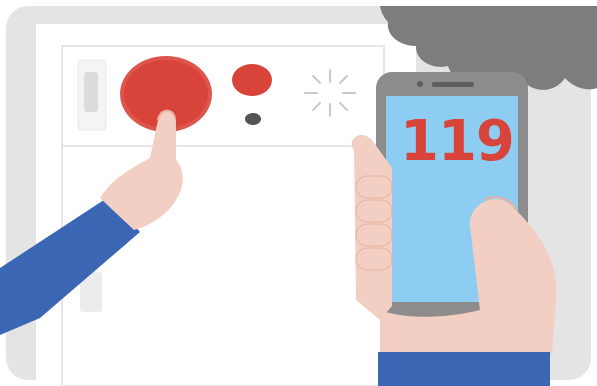  I want to click on right-sleeve, so click(464, 369).